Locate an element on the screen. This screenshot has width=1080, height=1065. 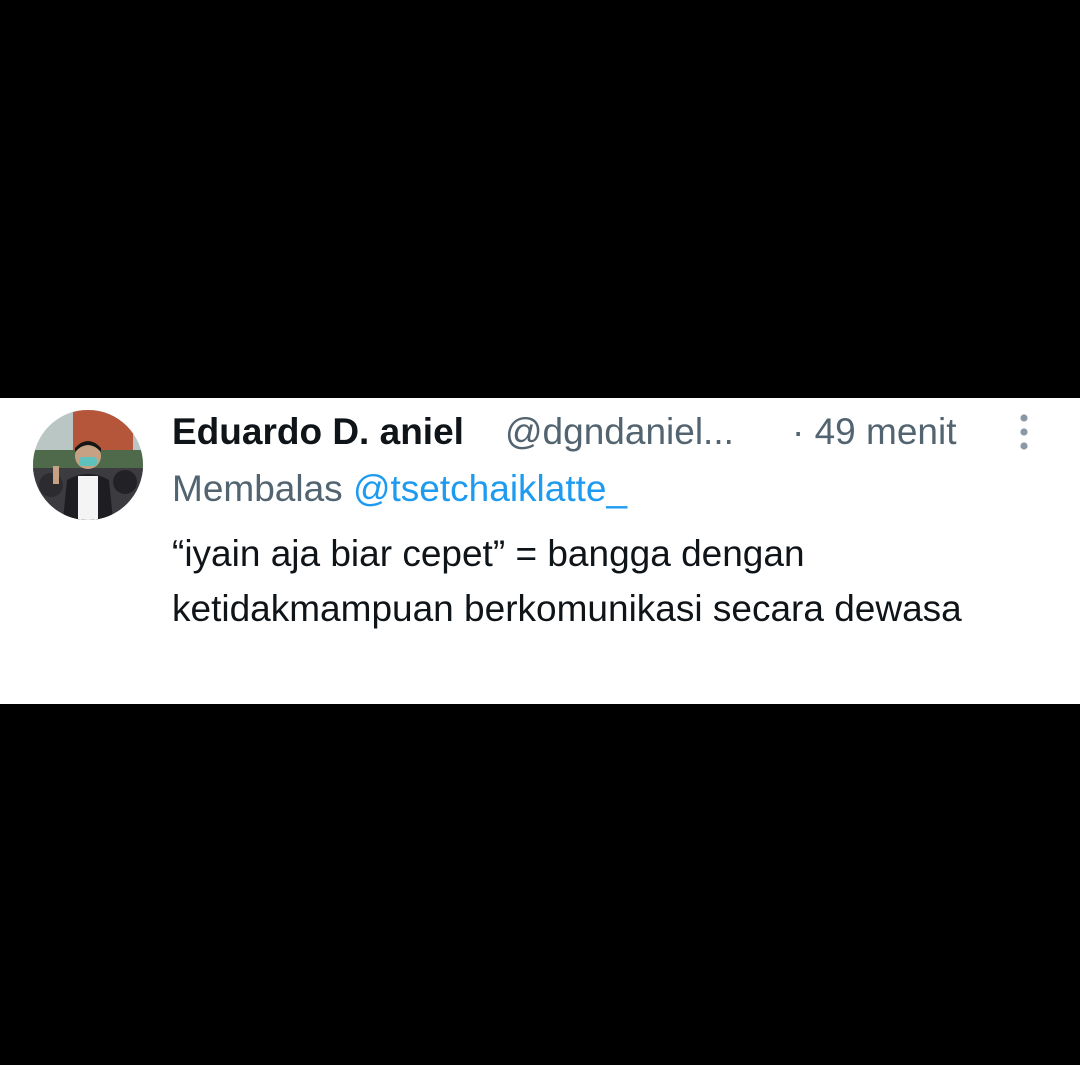
avatar-photo is located at coordinates (88, 465).